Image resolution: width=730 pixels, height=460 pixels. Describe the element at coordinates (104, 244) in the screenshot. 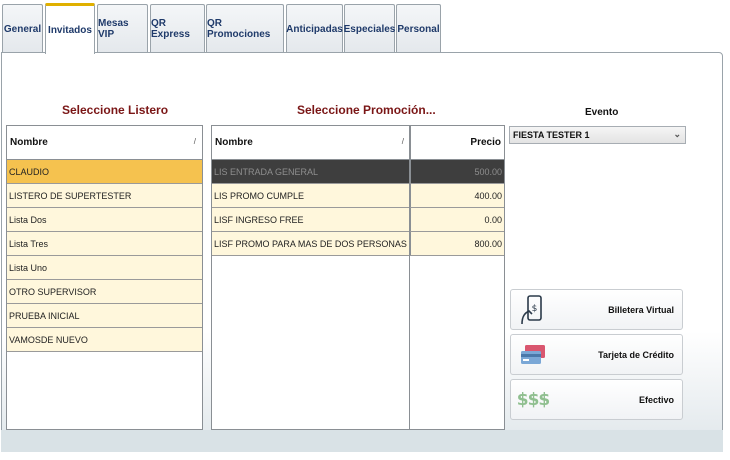

I see `listero-row: Lista Tres` at that location.